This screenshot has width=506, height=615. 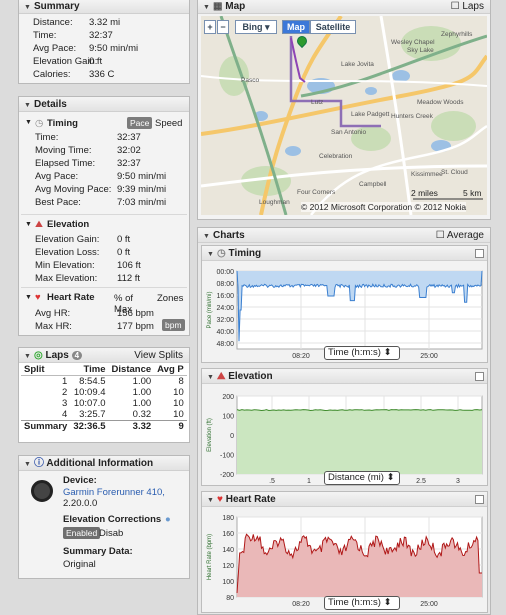 What do you see at coordinates (225, 284) in the screenshot?
I see `y-tick-label: 08:00` at bounding box center [225, 284].